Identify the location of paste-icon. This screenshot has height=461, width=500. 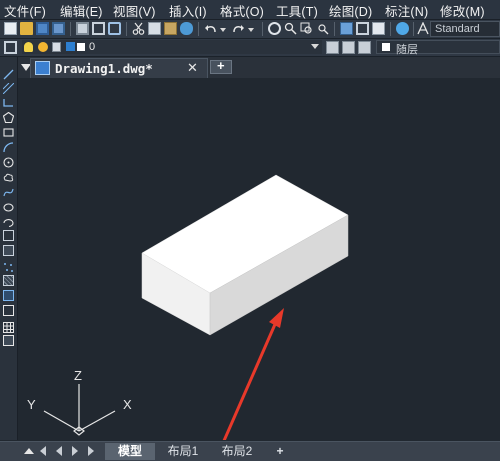
(170, 28).